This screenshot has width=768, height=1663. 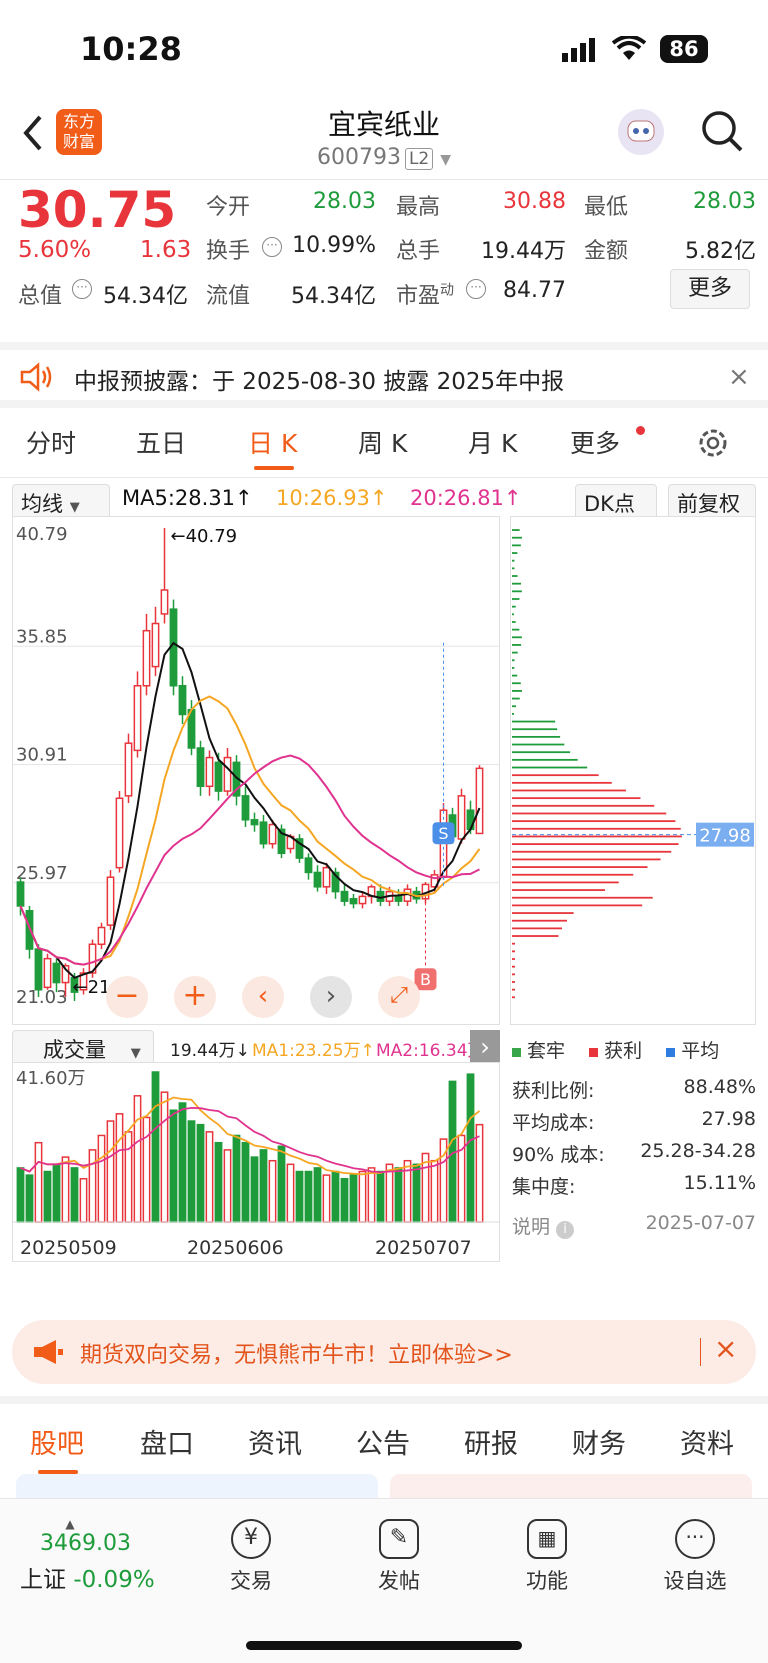 I want to click on zoom-in-button: +, so click(x=195, y=997).